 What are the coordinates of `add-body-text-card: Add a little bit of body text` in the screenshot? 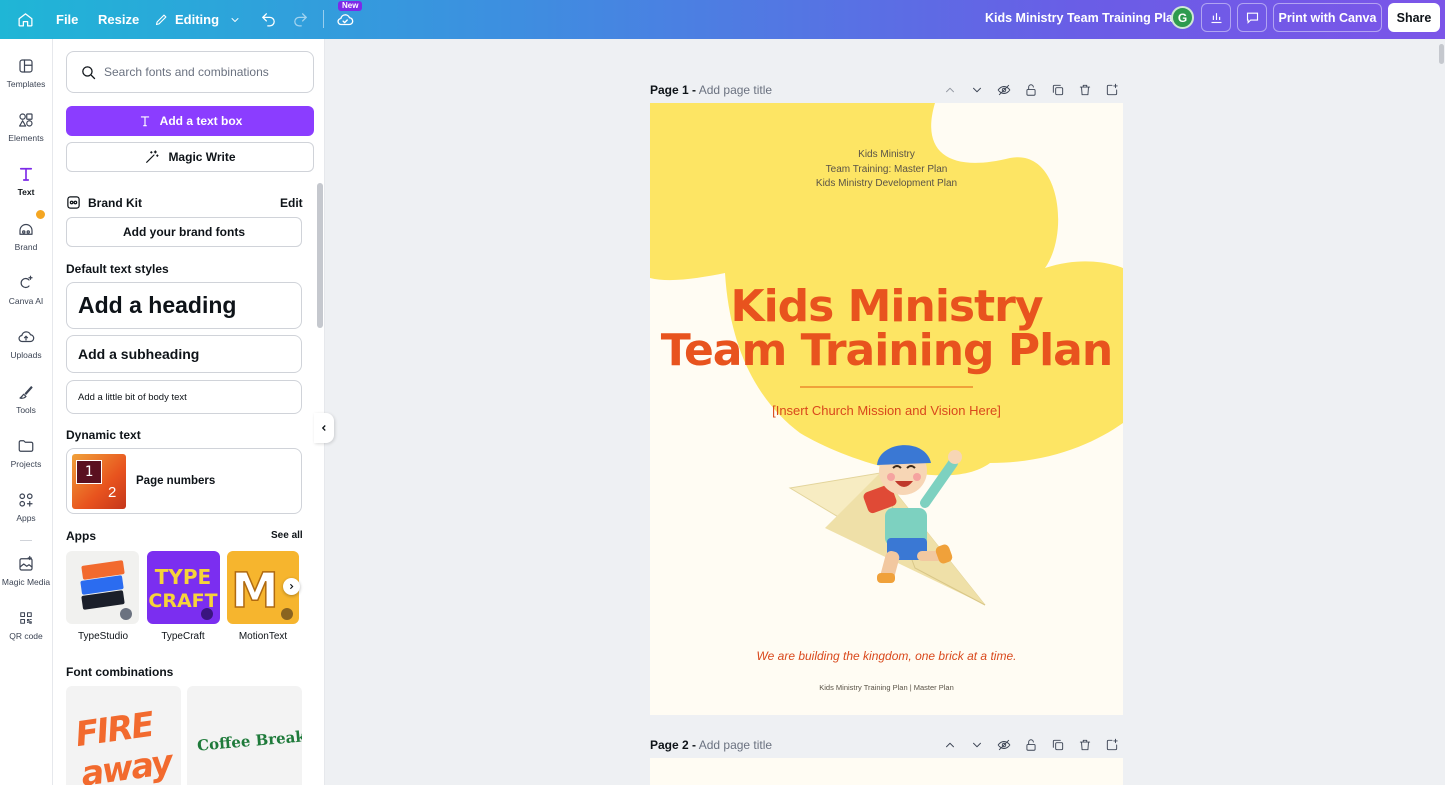 It's located at (184, 397).